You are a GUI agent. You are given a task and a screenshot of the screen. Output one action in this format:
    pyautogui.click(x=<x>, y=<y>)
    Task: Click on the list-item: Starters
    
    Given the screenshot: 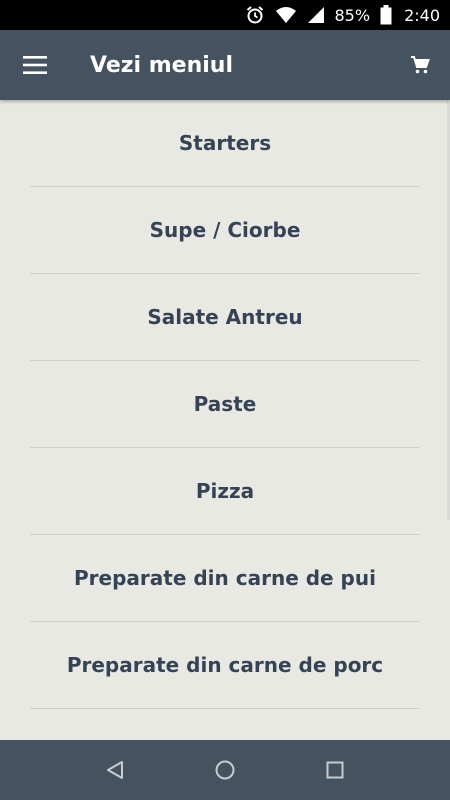 What is the action you would take?
    pyautogui.click(x=225, y=143)
    